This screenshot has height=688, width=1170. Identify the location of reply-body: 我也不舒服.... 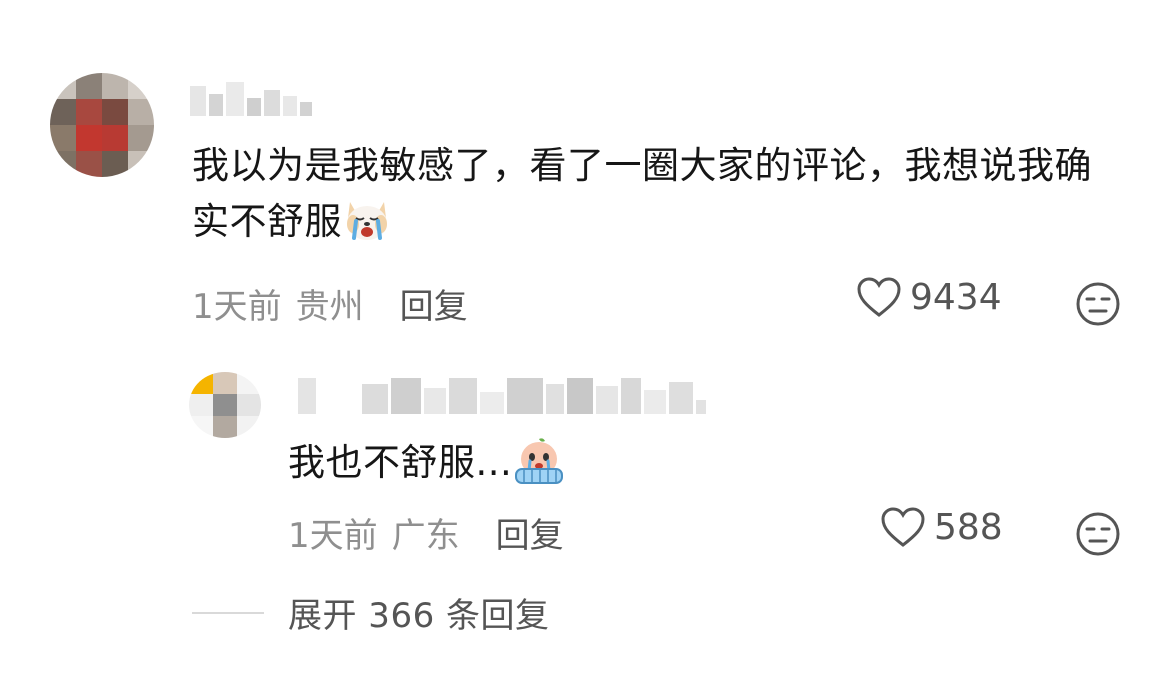
(588, 468).